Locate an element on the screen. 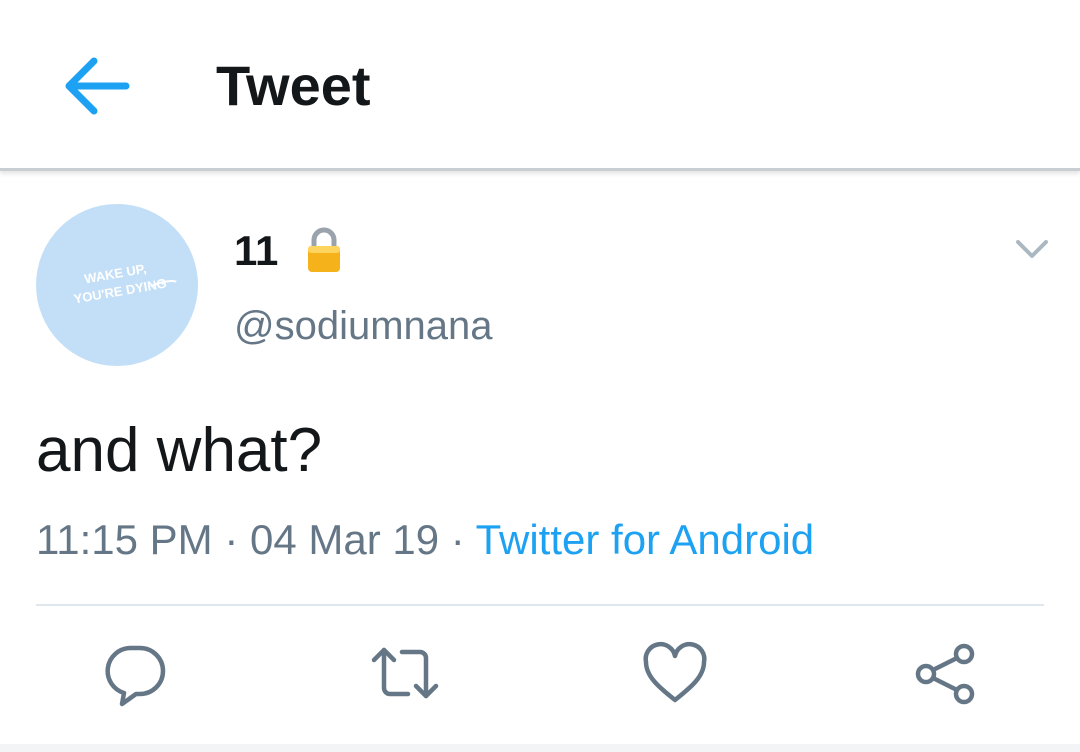  tweet-options-button is located at coordinates (1032, 250).